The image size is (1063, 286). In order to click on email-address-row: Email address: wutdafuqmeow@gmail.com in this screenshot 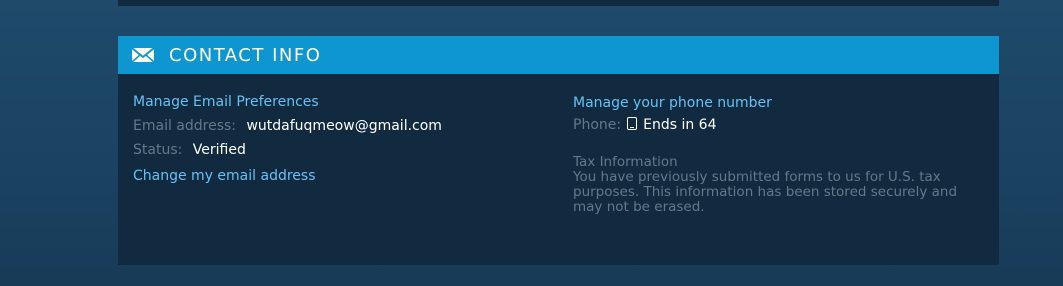, I will do `click(333, 126)`.